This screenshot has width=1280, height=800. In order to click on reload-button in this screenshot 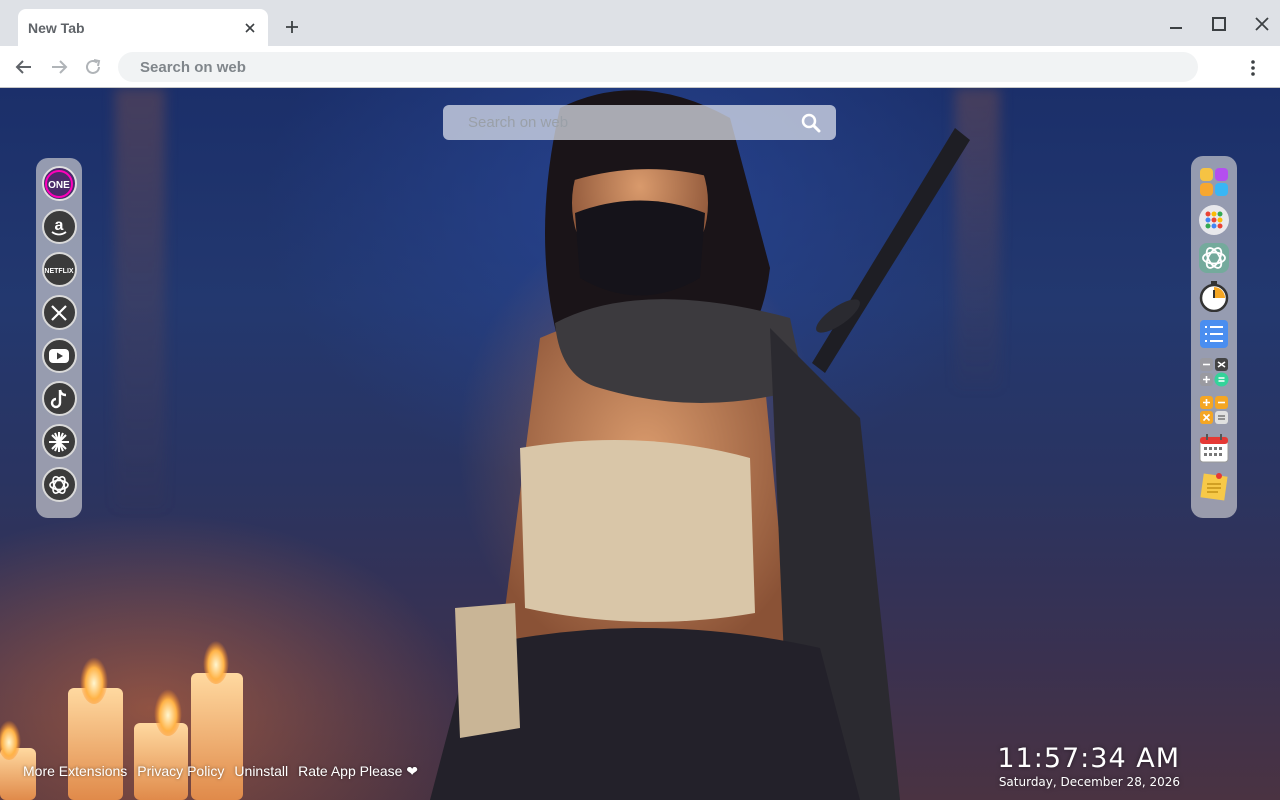, I will do `click(93, 67)`.